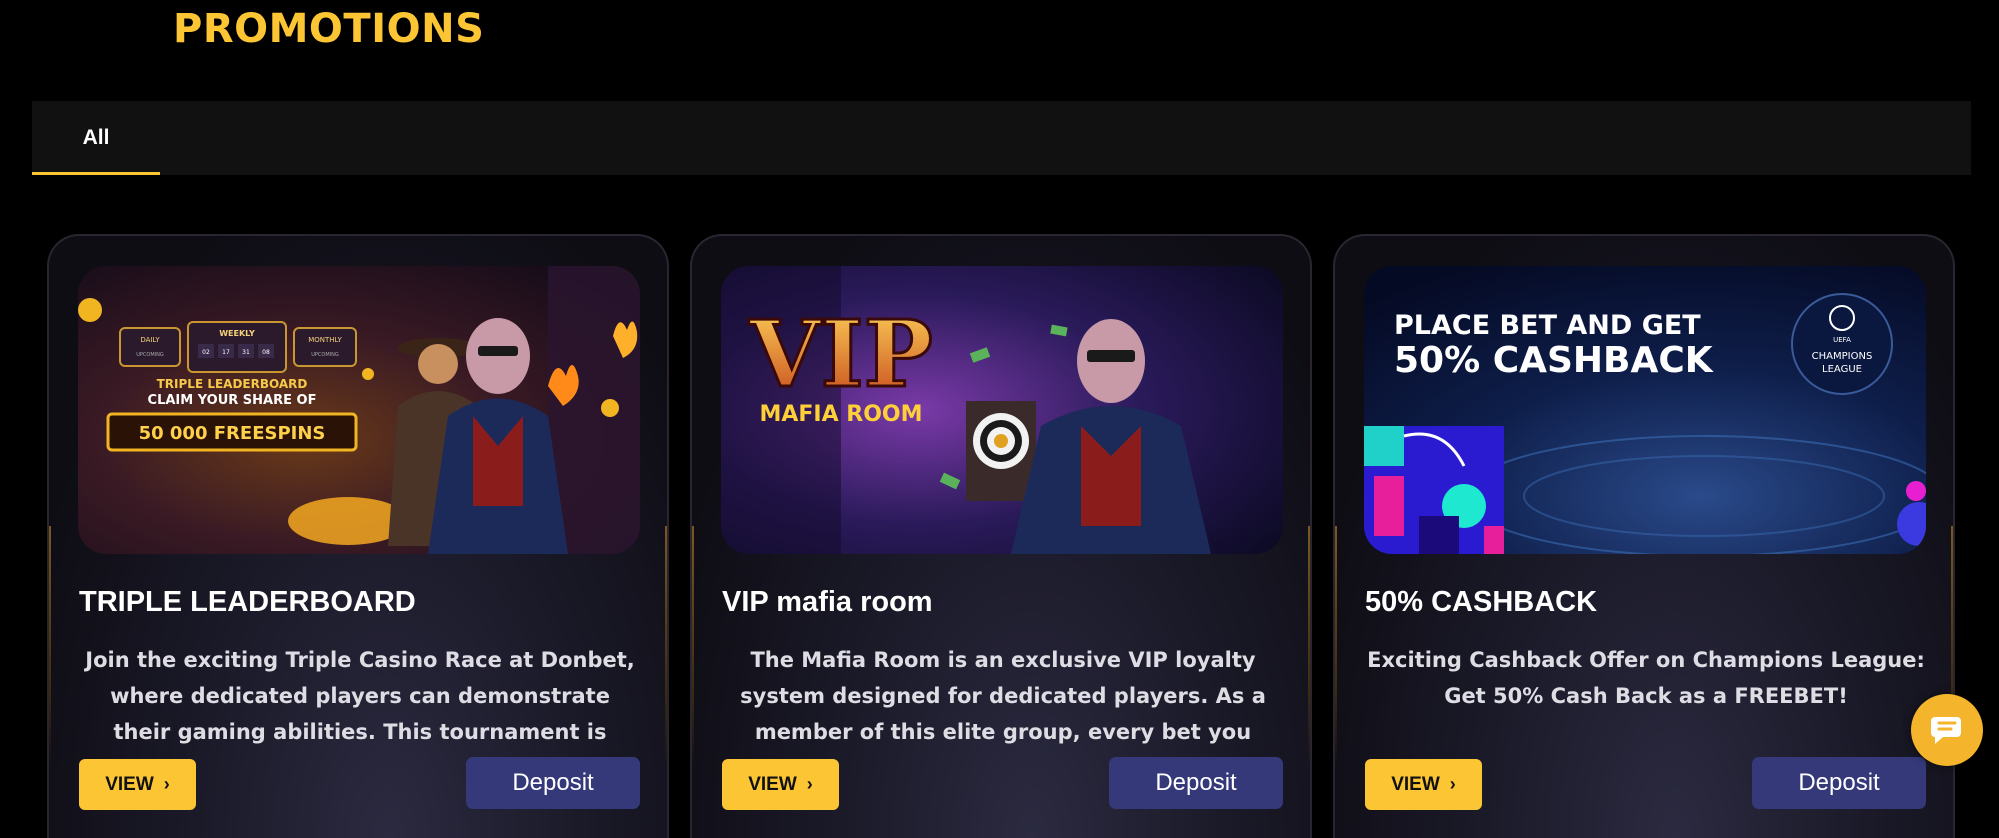  Describe the element at coordinates (246, 352) in the screenshot. I see `timer-minutes: 31` at that location.